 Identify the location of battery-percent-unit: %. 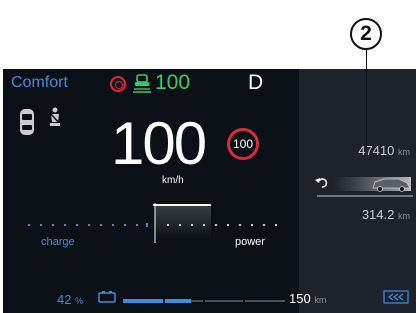
(79, 301).